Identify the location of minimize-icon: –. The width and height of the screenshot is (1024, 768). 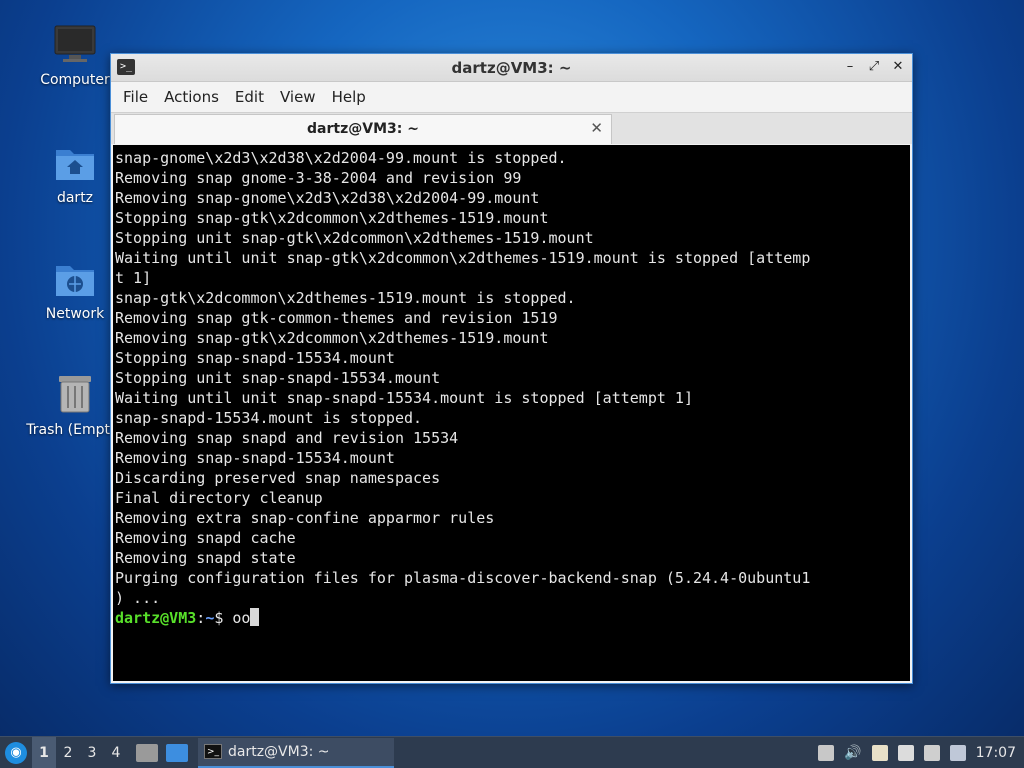
(850, 67).